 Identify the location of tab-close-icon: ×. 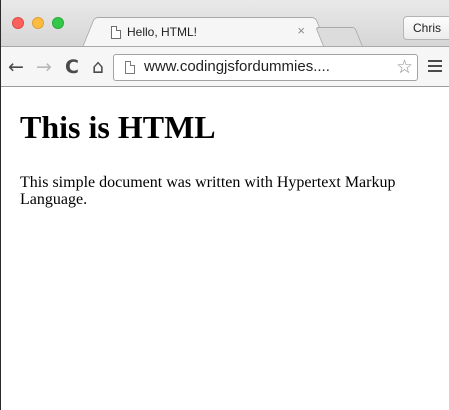
(301, 30).